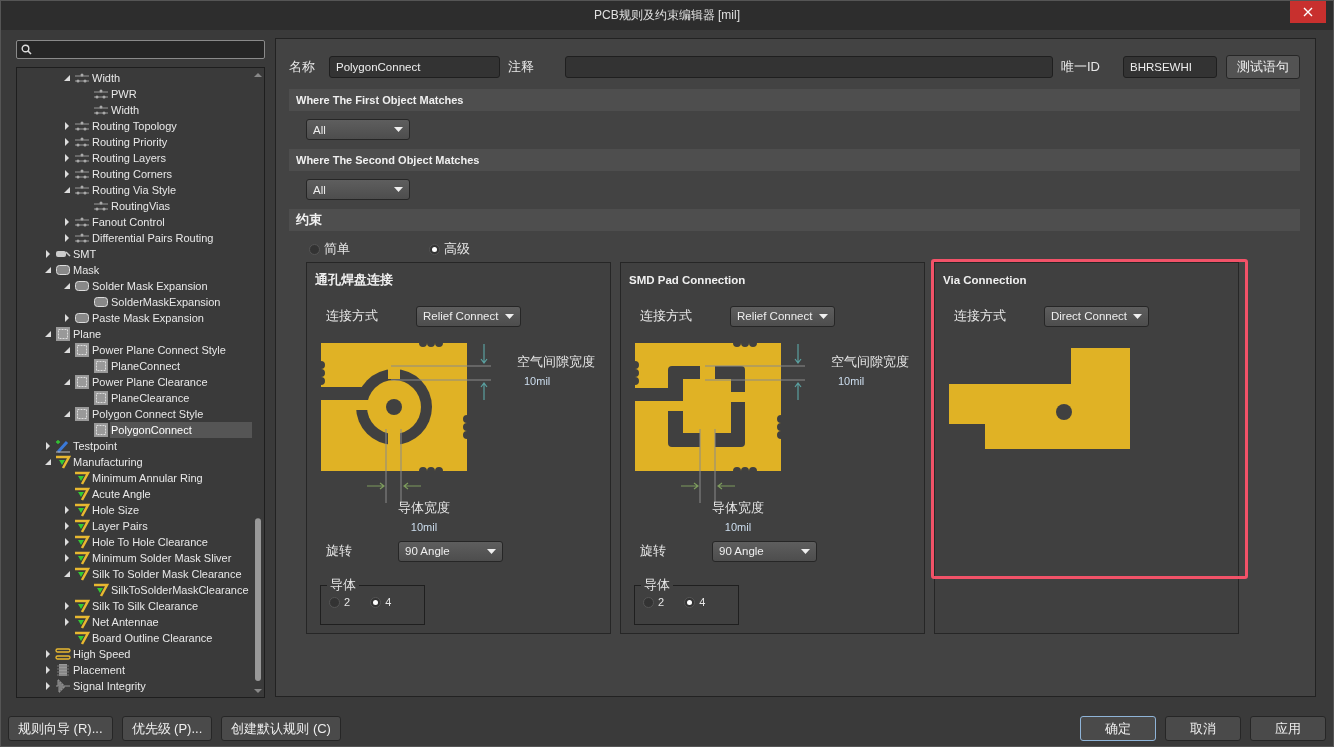 The image size is (1334, 747). I want to click on tree-item: SMT, so click(85, 254).